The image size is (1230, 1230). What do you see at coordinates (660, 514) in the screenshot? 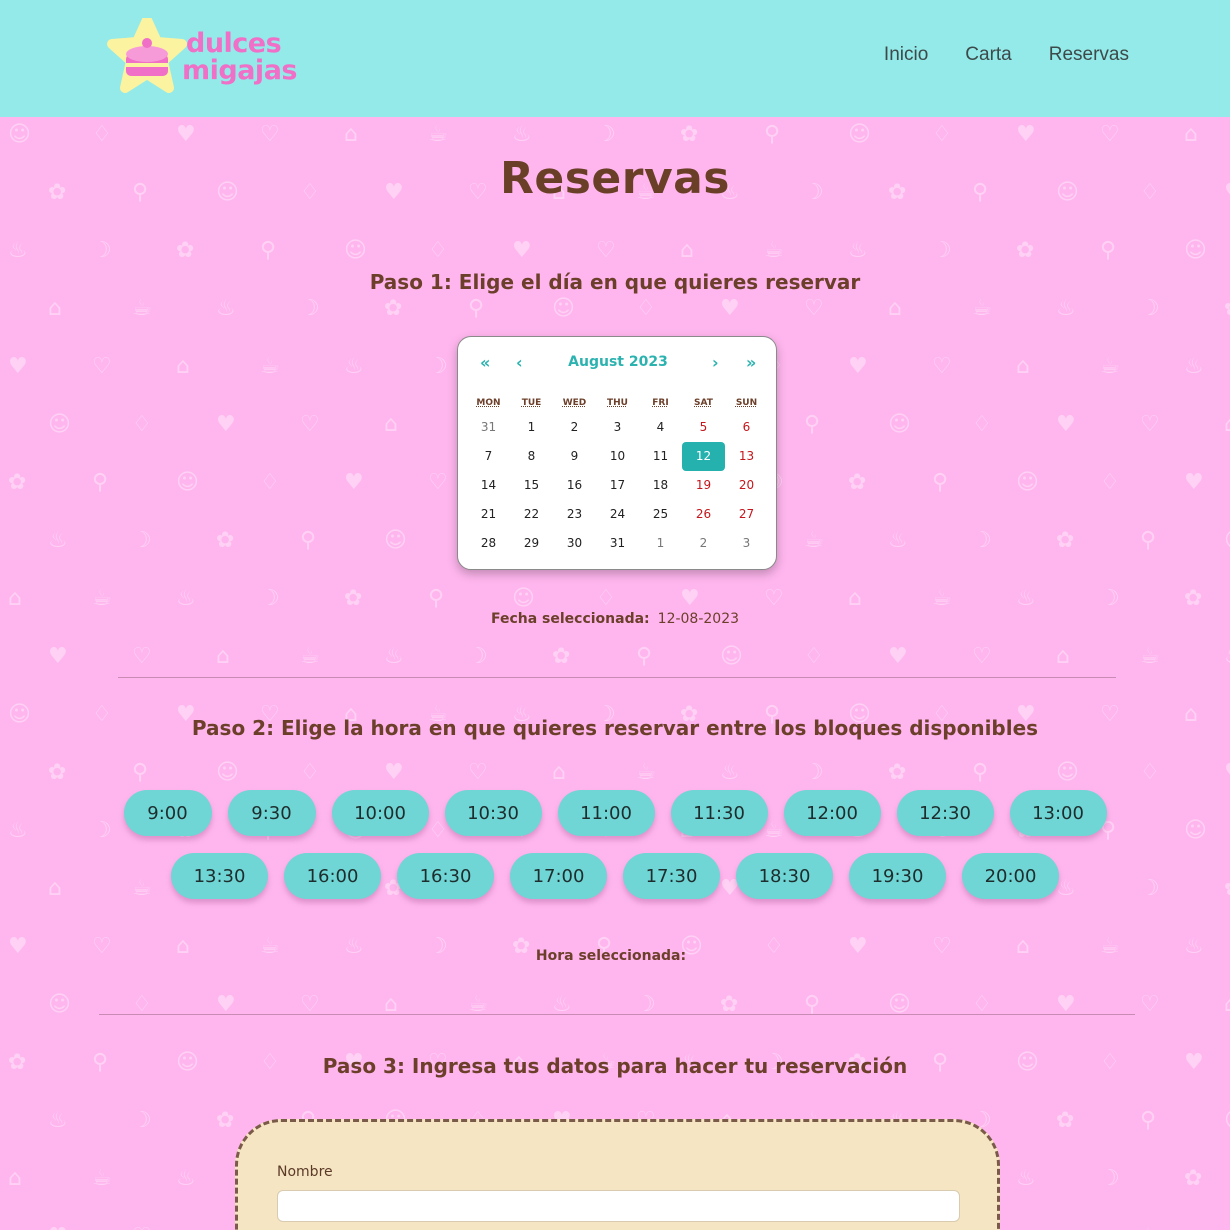
I see `calendar-day: 25` at bounding box center [660, 514].